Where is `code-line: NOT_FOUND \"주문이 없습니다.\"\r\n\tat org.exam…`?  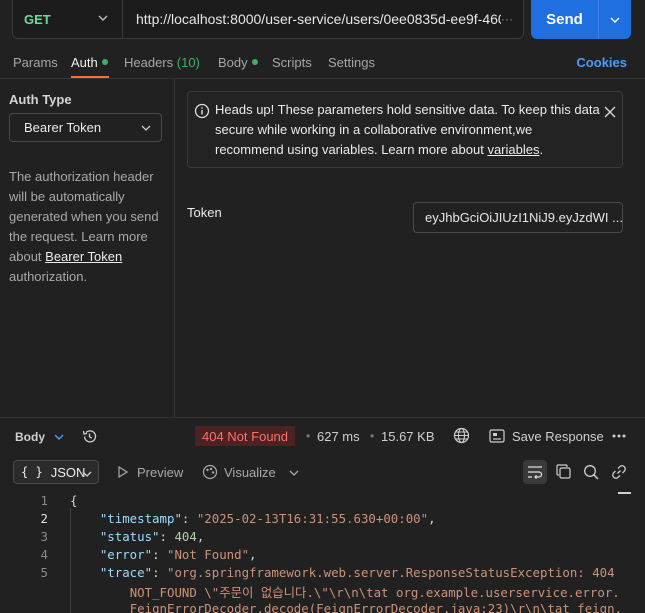
code-line: NOT_FOUND \"주문이 없습니다.\"\r\n\tat org.exam… is located at coordinates (345, 592).